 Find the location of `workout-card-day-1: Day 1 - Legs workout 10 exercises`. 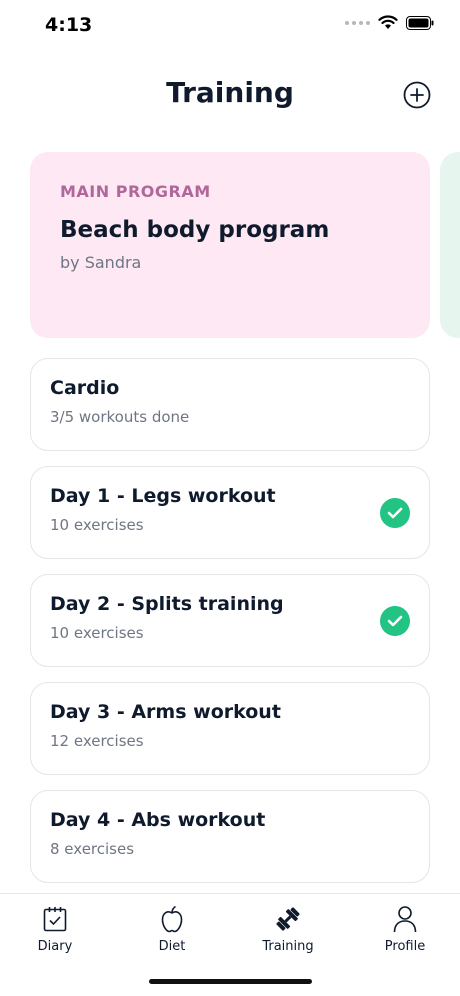

workout-card-day-1: Day 1 - Legs workout 10 exercises is located at coordinates (230, 512).